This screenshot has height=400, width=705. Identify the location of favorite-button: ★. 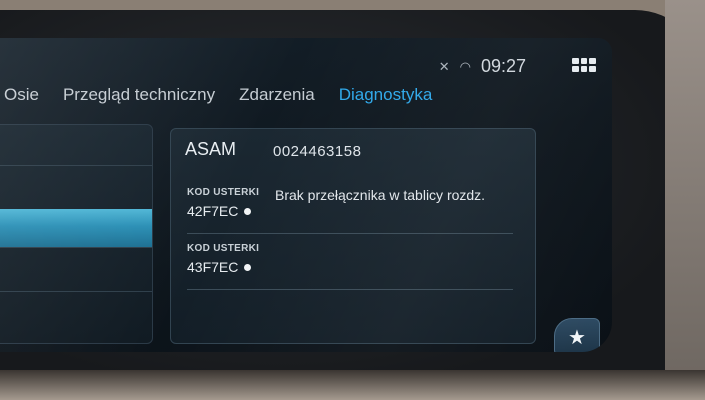
(577, 335).